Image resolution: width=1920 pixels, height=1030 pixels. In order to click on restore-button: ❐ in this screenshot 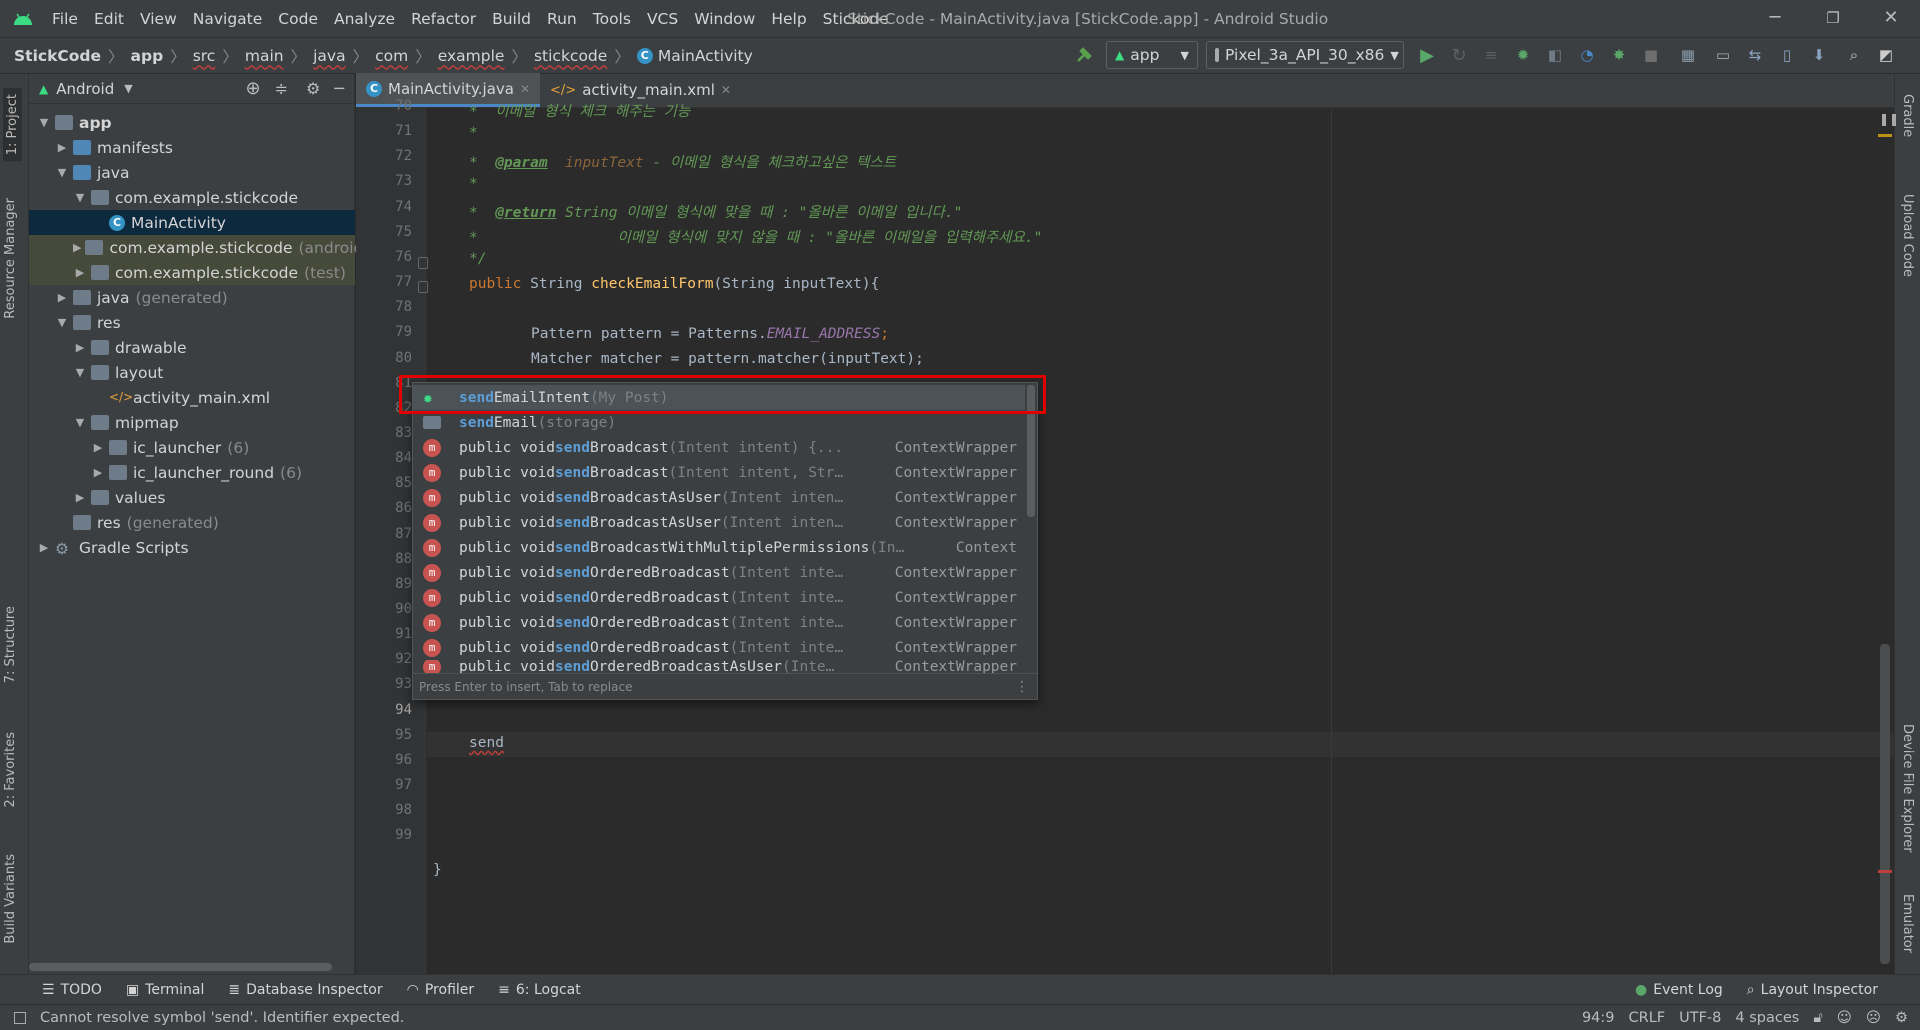, I will do `click(1833, 18)`.